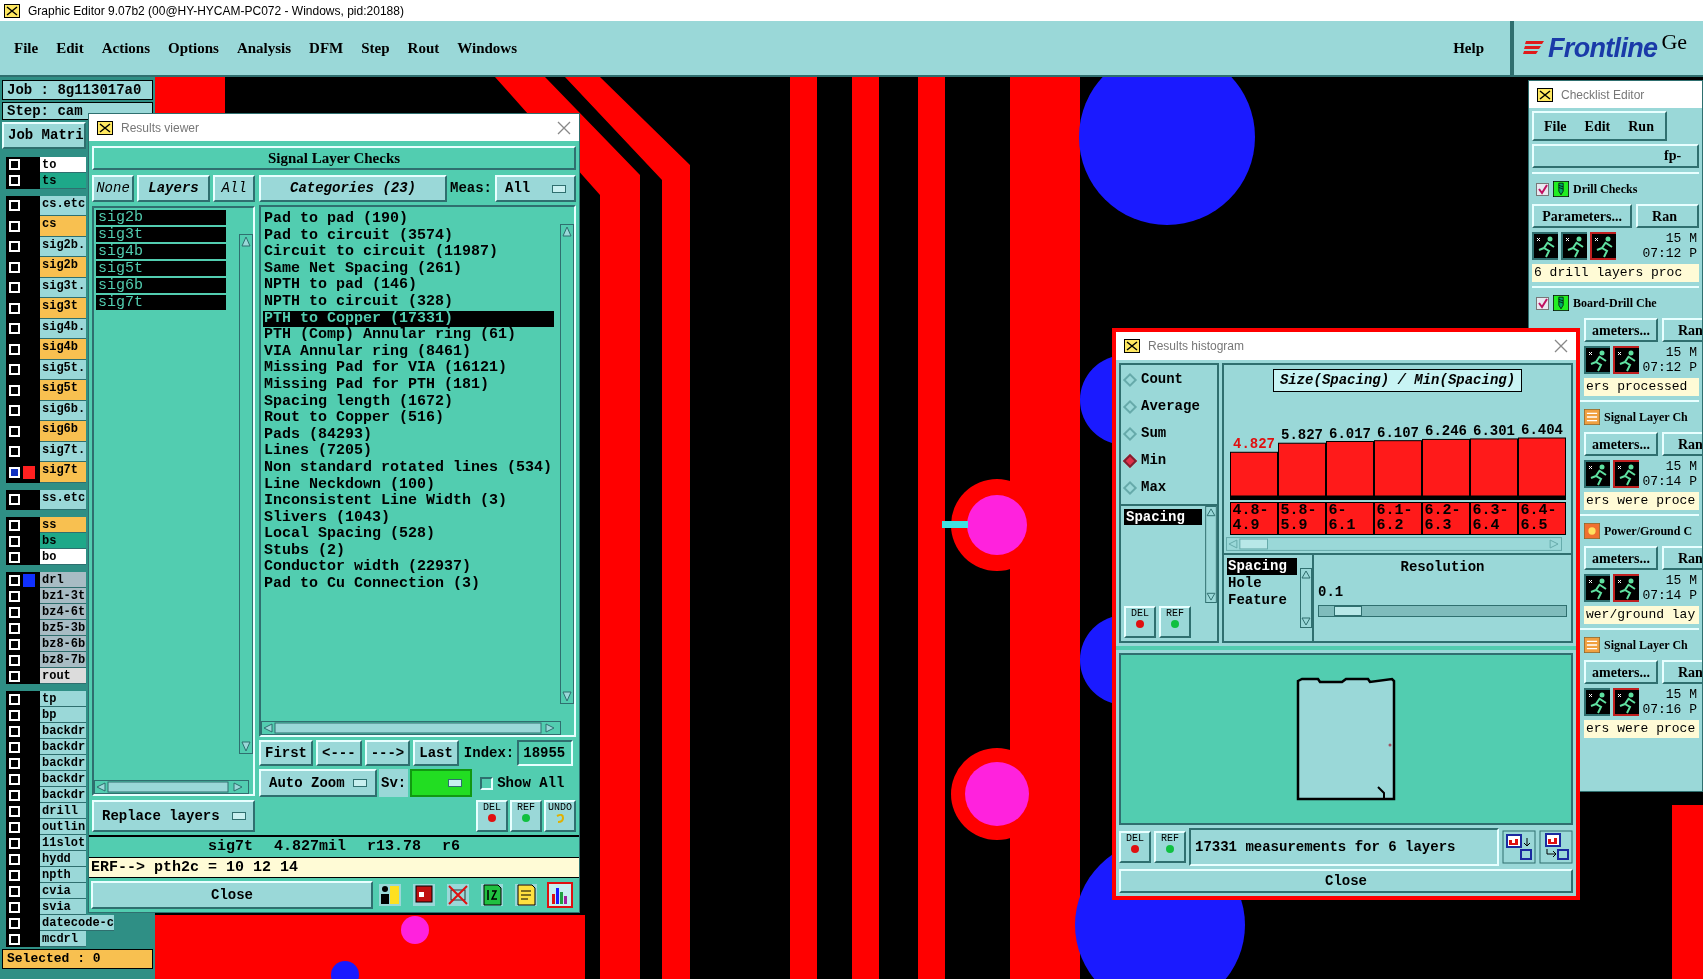 The width and height of the screenshot is (1703, 979). Describe the element at coordinates (63, 660) in the screenshot. I see `layer-name: bz8-7b` at that location.